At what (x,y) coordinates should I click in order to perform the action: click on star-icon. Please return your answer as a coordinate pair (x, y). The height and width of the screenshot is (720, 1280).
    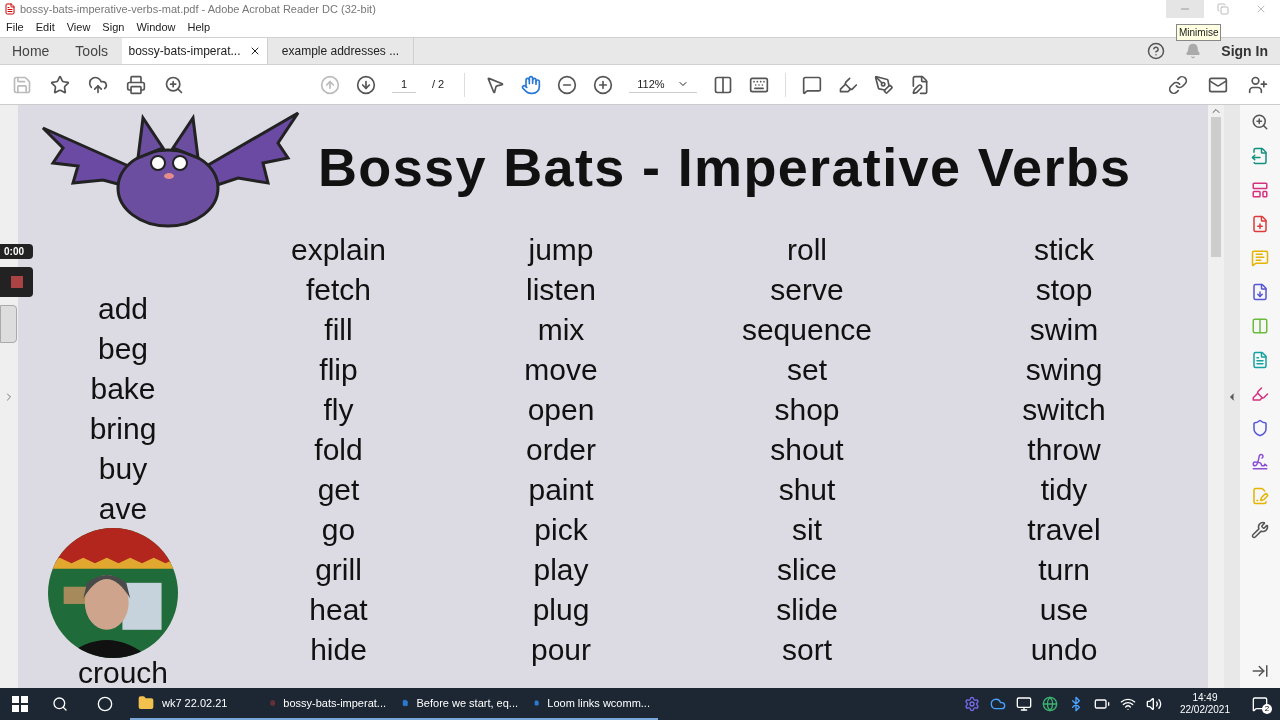
    Looking at the image, I should click on (60, 84).